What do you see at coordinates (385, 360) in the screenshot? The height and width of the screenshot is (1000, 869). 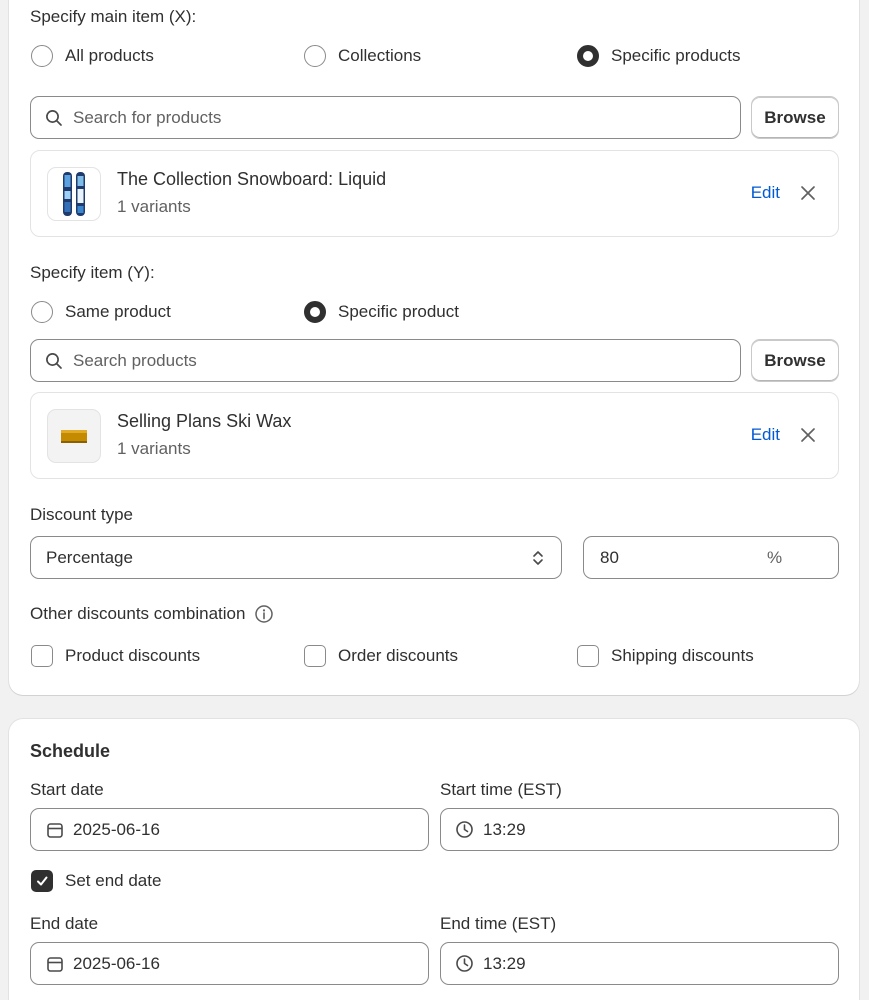 I see `item-y-search-input: Search products` at bounding box center [385, 360].